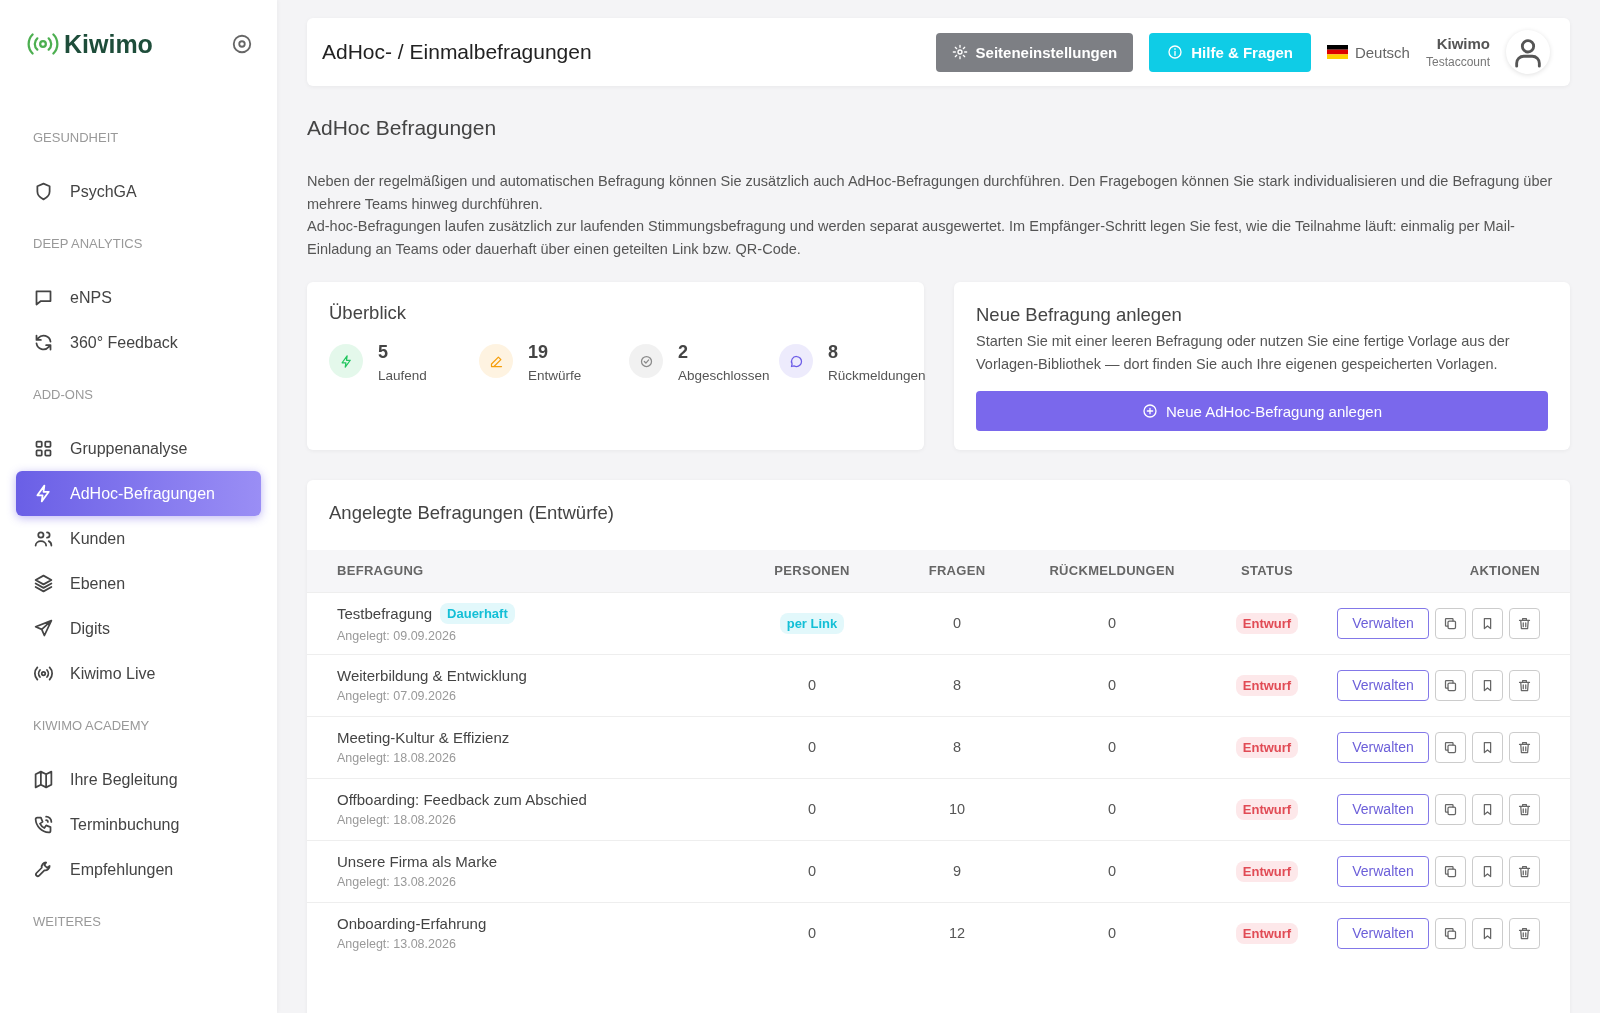 This screenshot has height=1013, width=1600. Describe the element at coordinates (1457, 62) in the screenshot. I see `account-name: Testaccount` at that location.